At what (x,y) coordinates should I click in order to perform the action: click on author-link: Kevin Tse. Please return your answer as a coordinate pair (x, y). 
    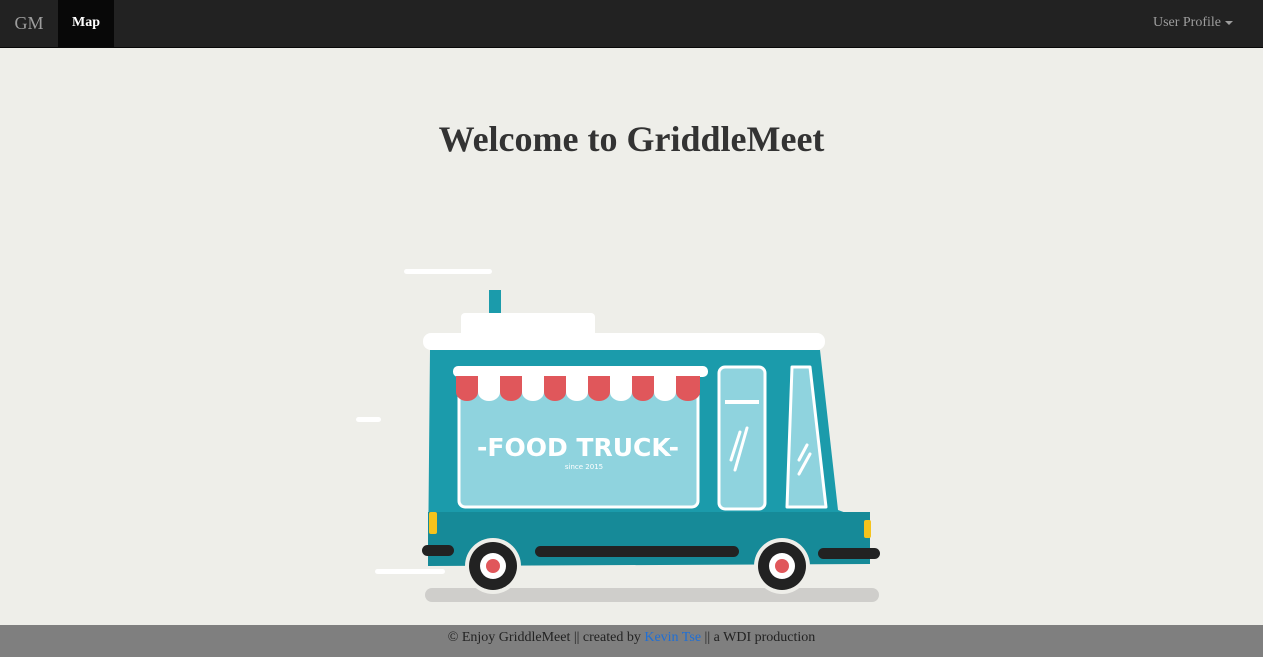
    Looking at the image, I should click on (672, 637).